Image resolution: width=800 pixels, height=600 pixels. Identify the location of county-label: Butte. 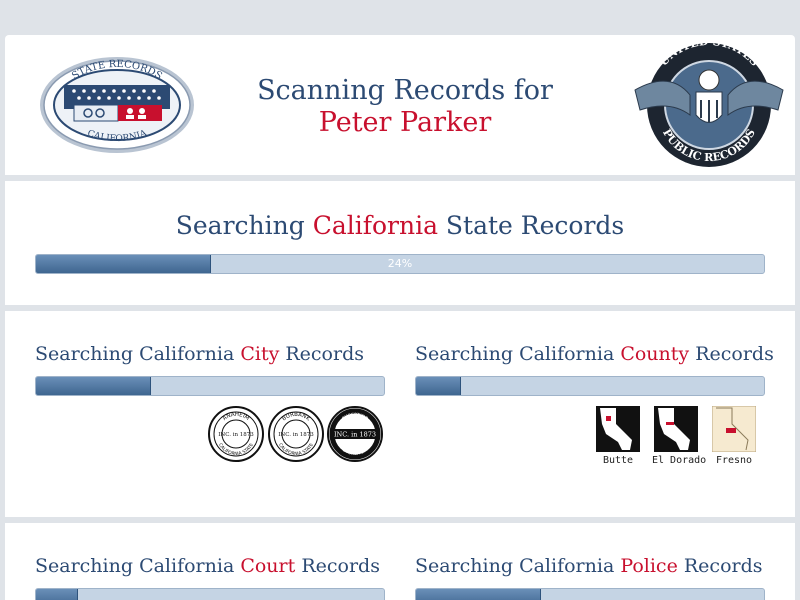
(618, 460).